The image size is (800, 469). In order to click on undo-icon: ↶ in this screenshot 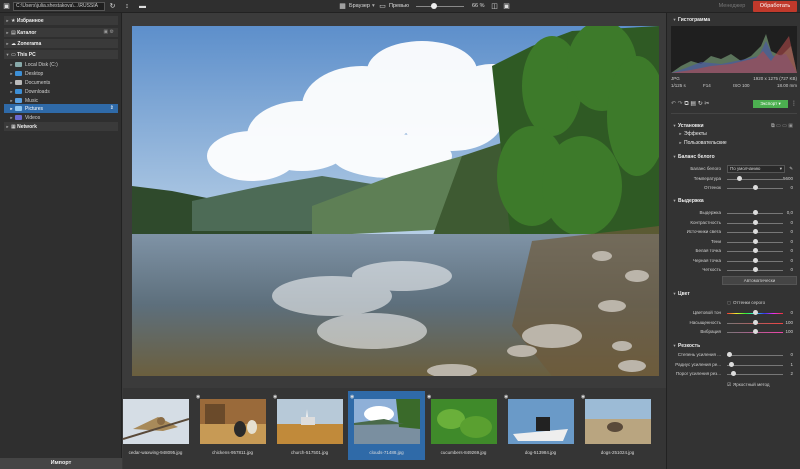, I will do `click(673, 104)`.